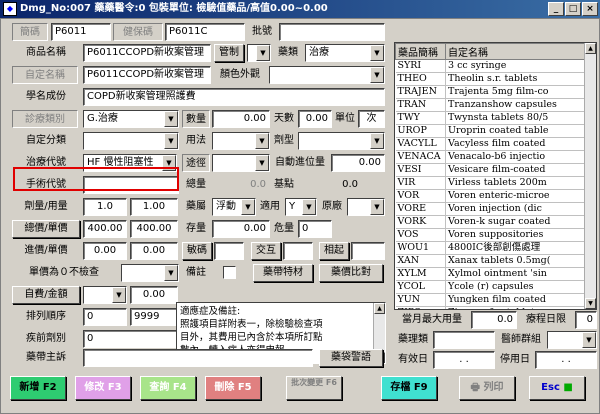  Describe the element at coordinates (495, 261) in the screenshot. I see `table-row: XAN Xanax tablets 0.5mg(` at that location.